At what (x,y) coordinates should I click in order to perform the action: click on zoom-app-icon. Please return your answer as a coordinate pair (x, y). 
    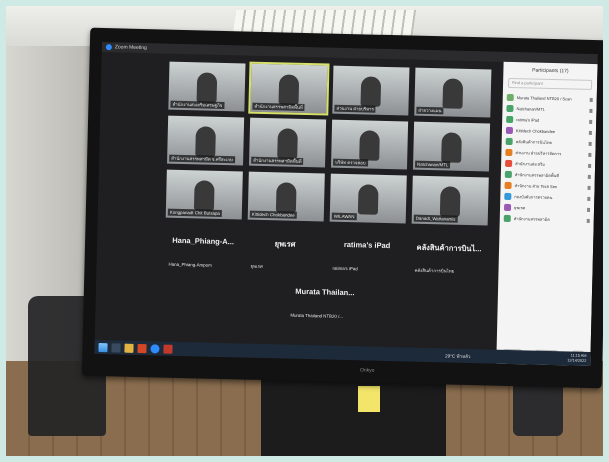
    Looking at the image, I should click on (155, 348).